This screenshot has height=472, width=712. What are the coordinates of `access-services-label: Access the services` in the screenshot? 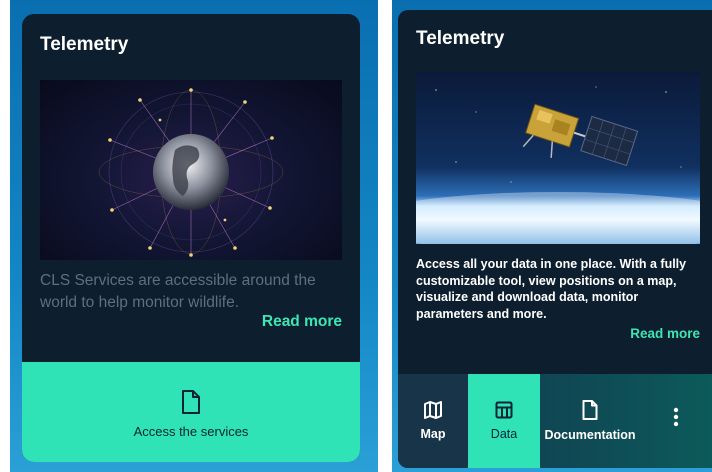 It's located at (191, 431).